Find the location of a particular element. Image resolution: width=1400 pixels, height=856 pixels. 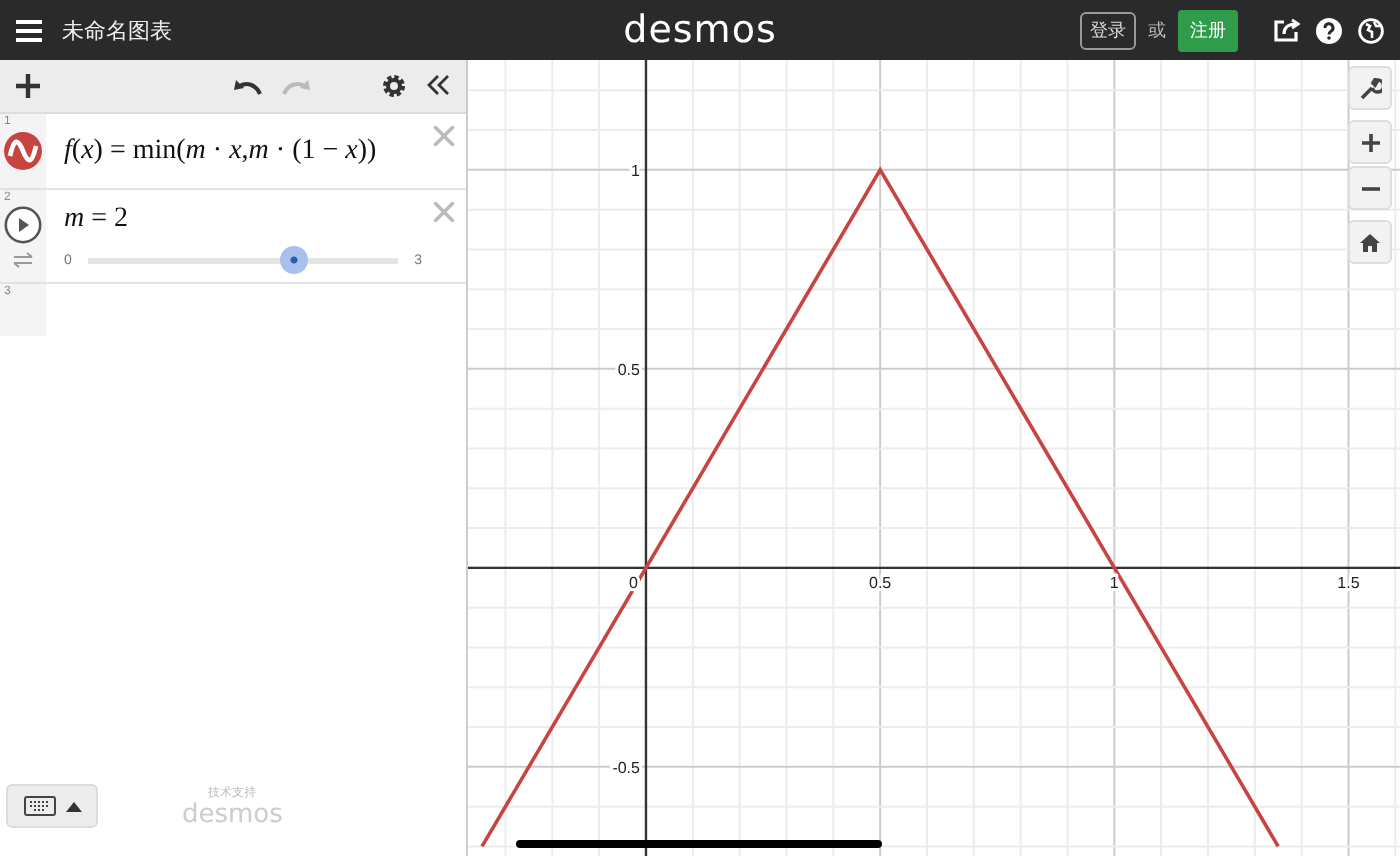

y-tick-label: 1 is located at coordinates (635, 170).